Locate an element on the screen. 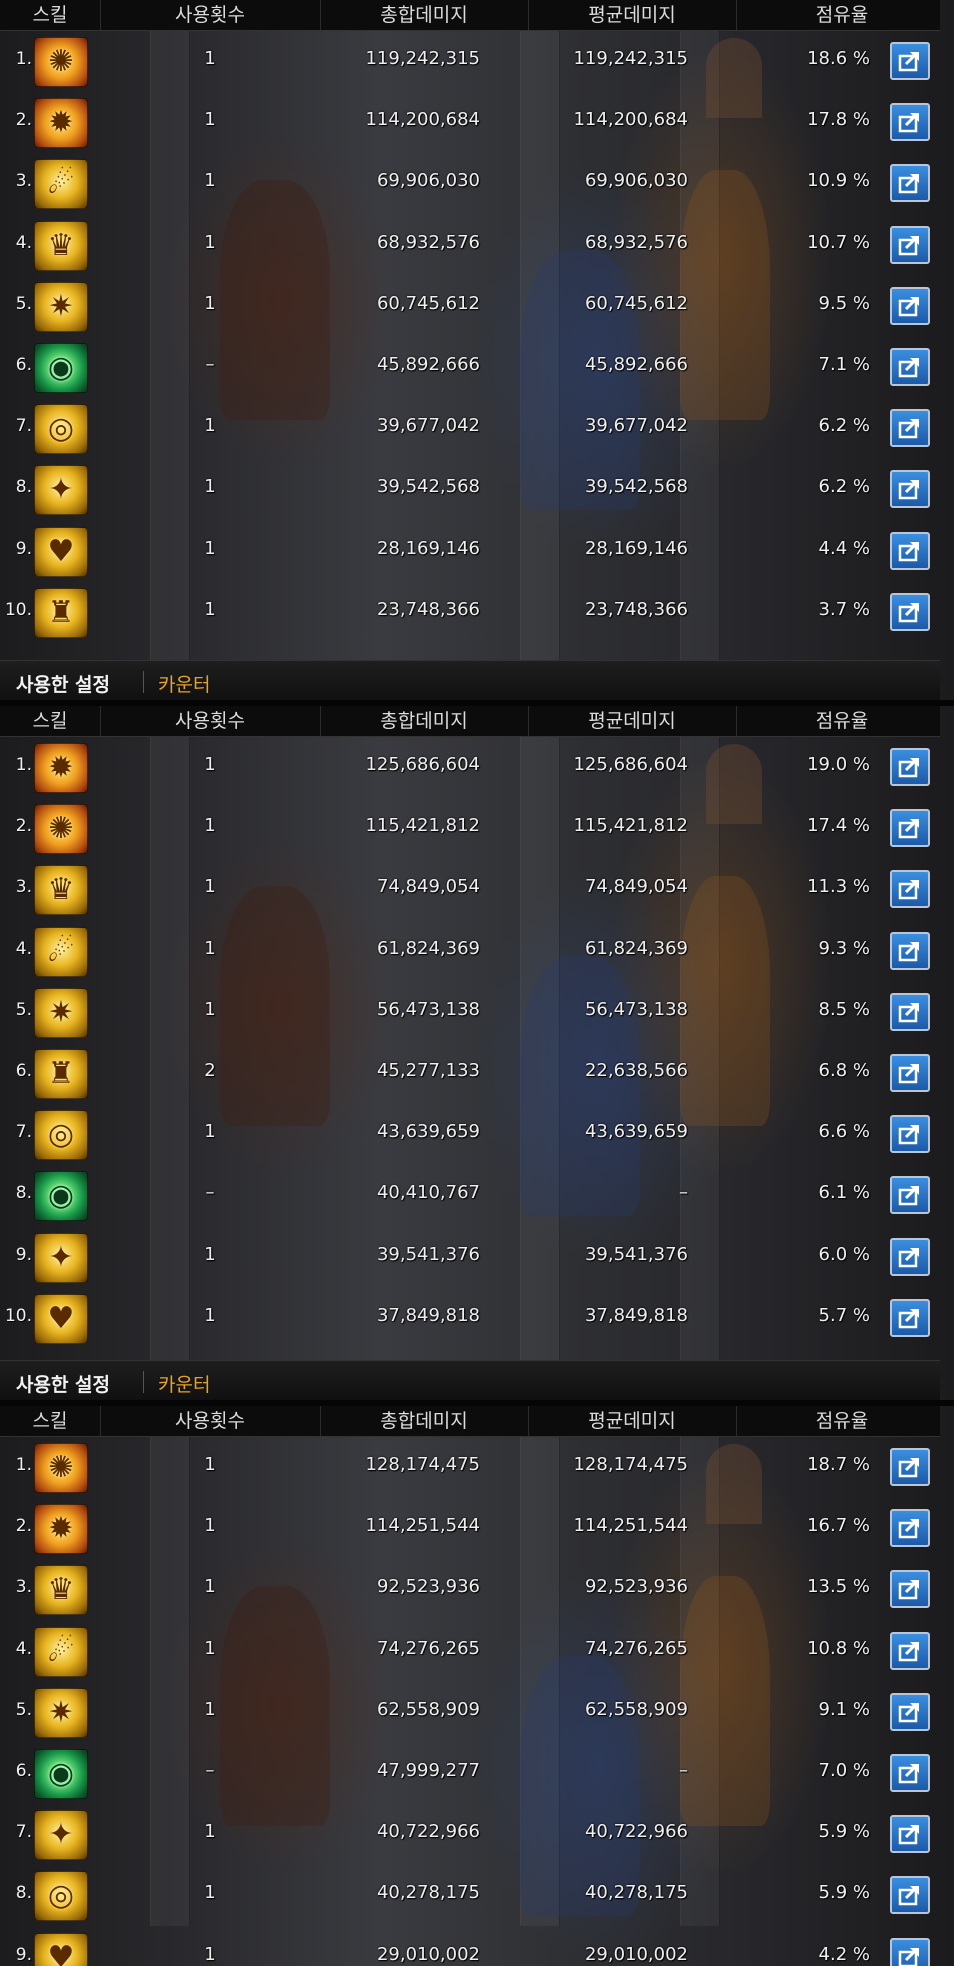  average-damage: 114,200,684 is located at coordinates (630, 120).